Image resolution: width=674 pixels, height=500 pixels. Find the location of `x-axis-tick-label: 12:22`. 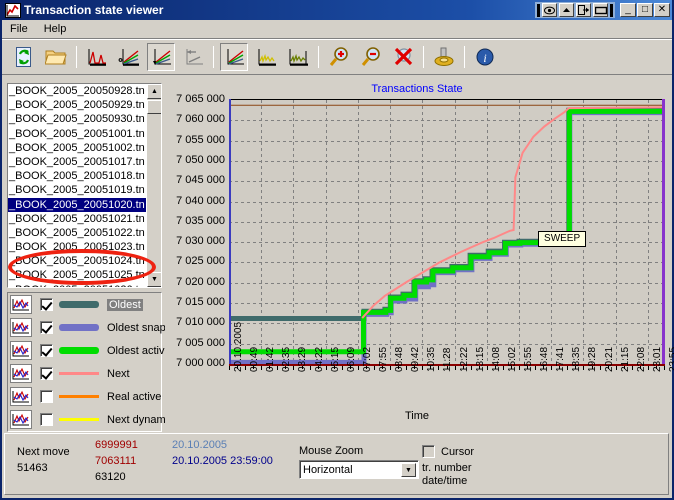

x-axis-tick-label: 12:22 is located at coordinates (464, 359).